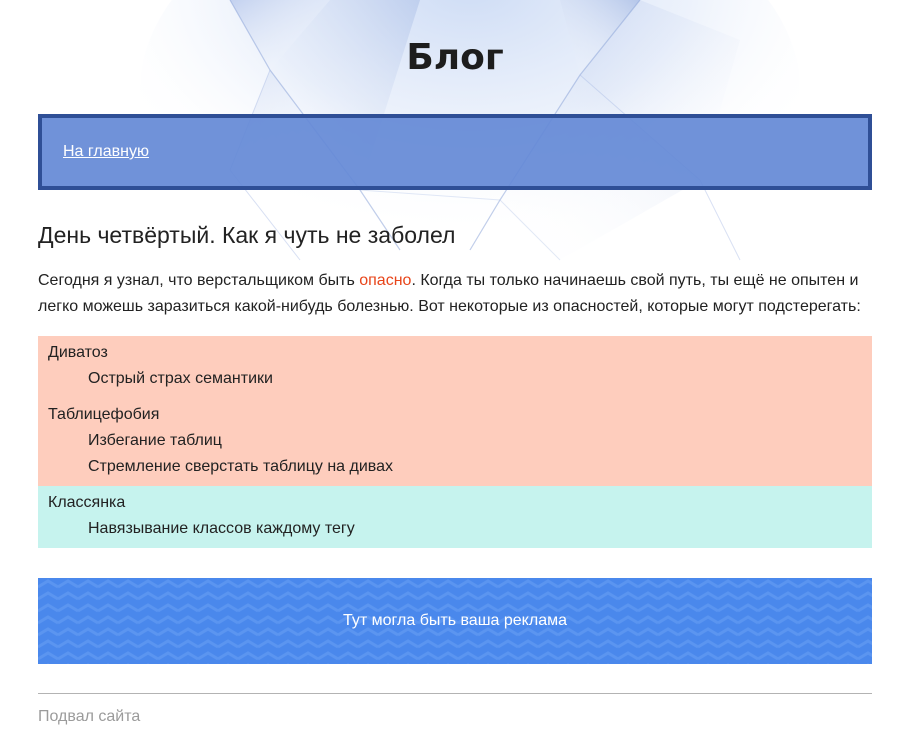 The image size is (910, 747). Describe the element at coordinates (199, 280) in the screenshot. I see `intro-text-before: Сегодня я узнал, что верстальщиком быть` at that location.